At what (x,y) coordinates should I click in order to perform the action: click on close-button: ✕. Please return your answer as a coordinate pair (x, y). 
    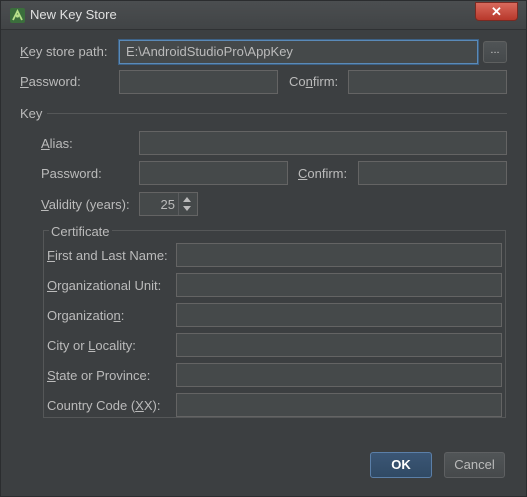
    Looking at the image, I should click on (496, 11).